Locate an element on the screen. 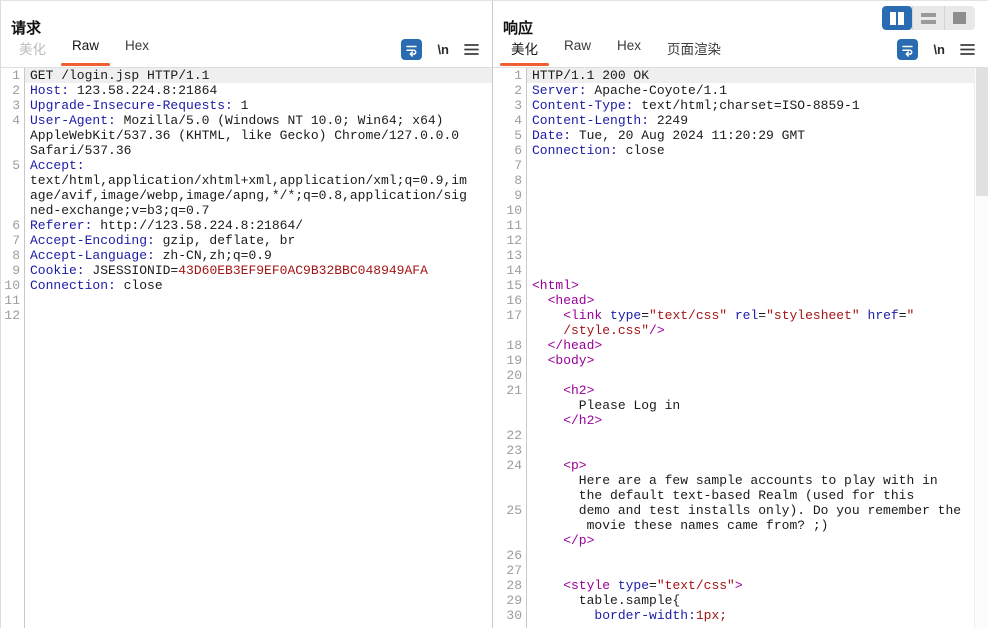  code-line: 19 <body> is located at coordinates (740, 360).